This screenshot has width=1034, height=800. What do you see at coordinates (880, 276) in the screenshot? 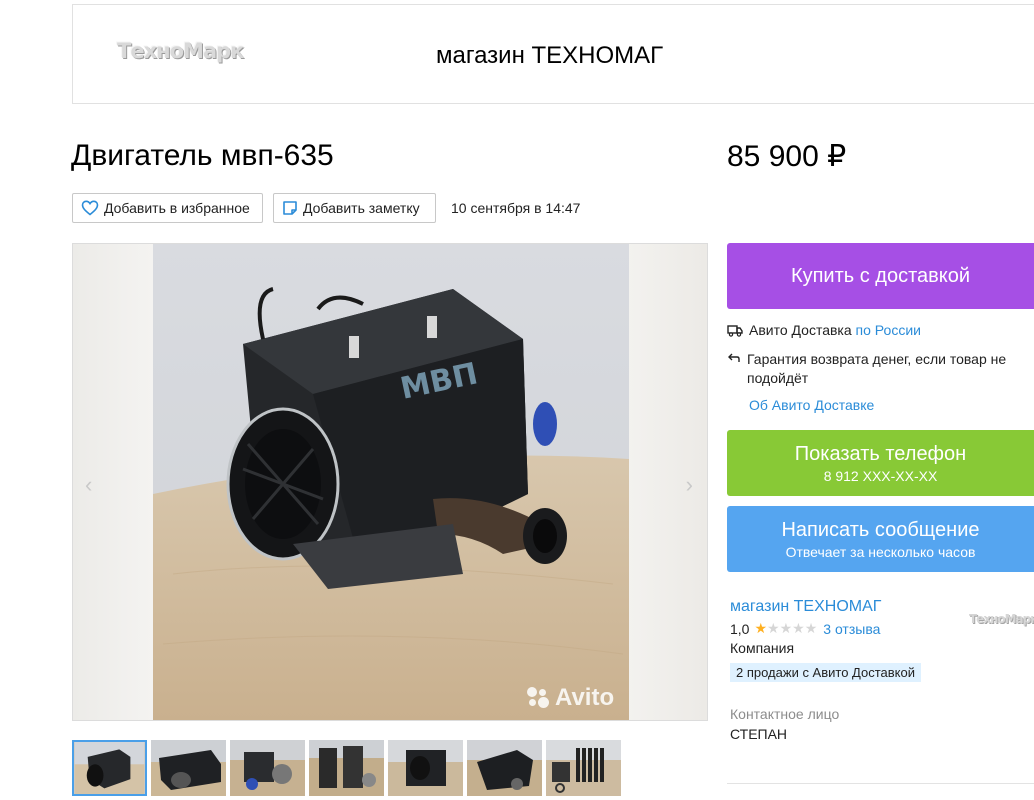
I see `buy-with-delivery-button: Купить с доставкой` at bounding box center [880, 276].